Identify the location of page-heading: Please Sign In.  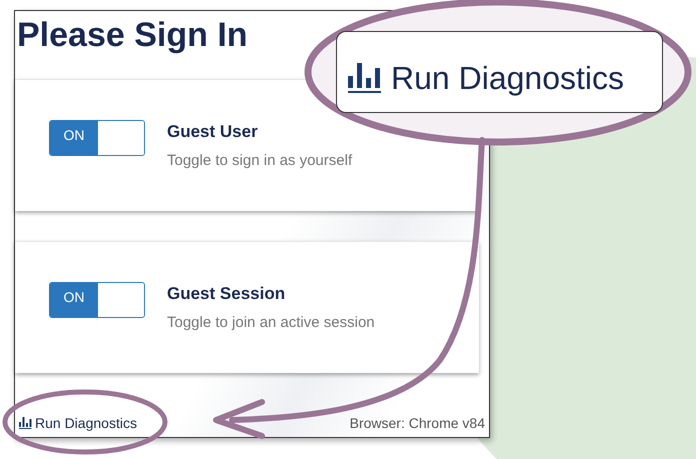
(133, 35).